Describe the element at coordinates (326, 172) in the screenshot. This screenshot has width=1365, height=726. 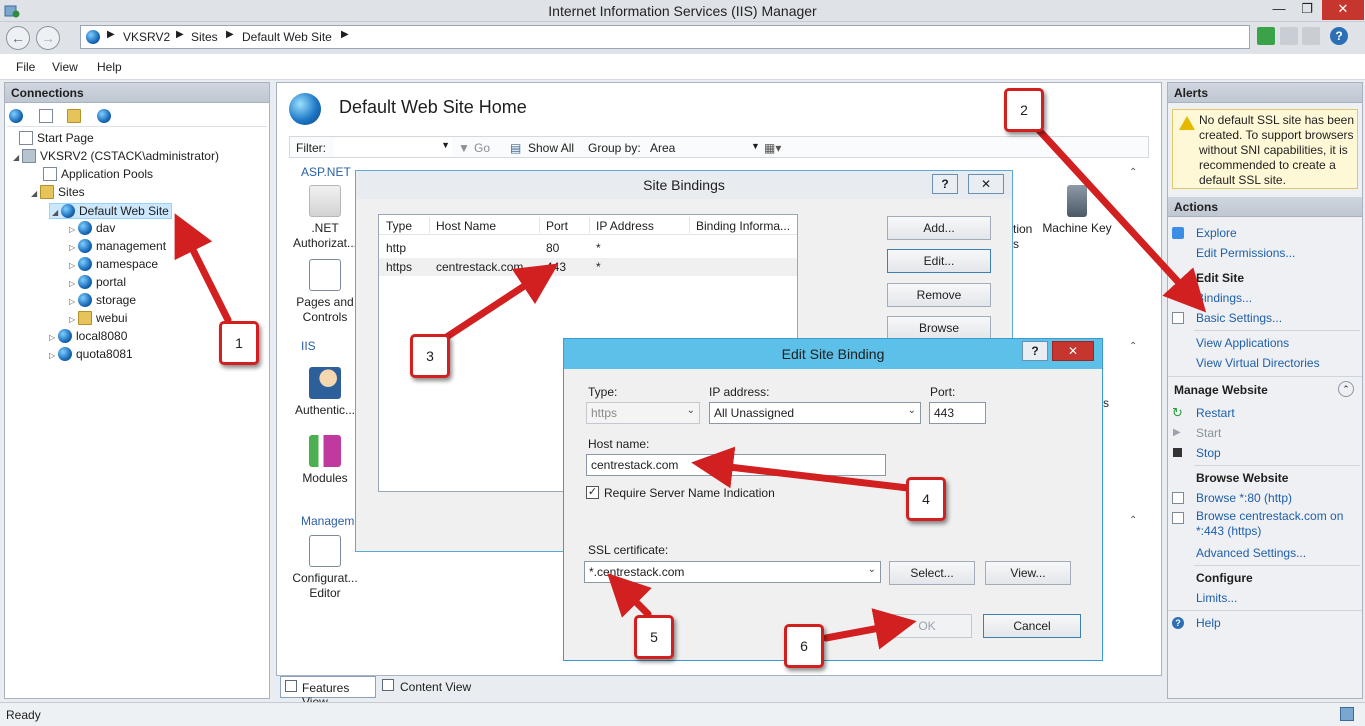
I see `section-aspnet: ASP.NET` at that location.